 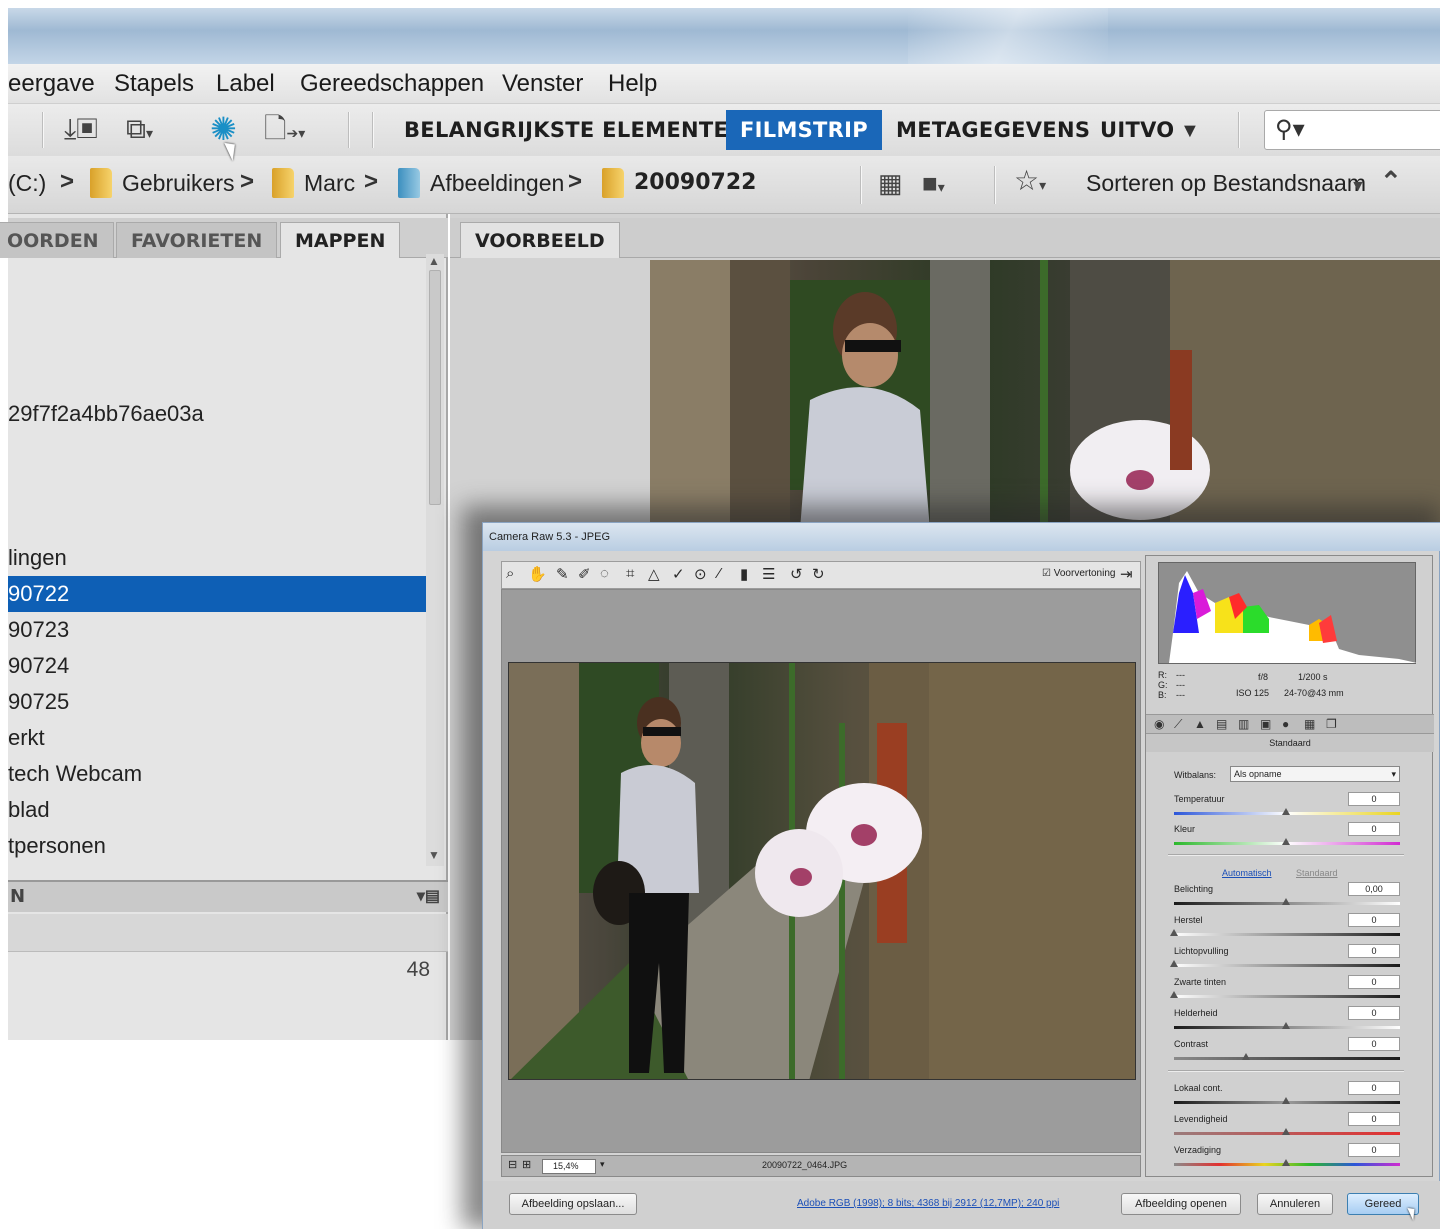 What do you see at coordinates (562, 574) in the screenshot?
I see `white-balance-tool-icon: ✎` at bounding box center [562, 574].